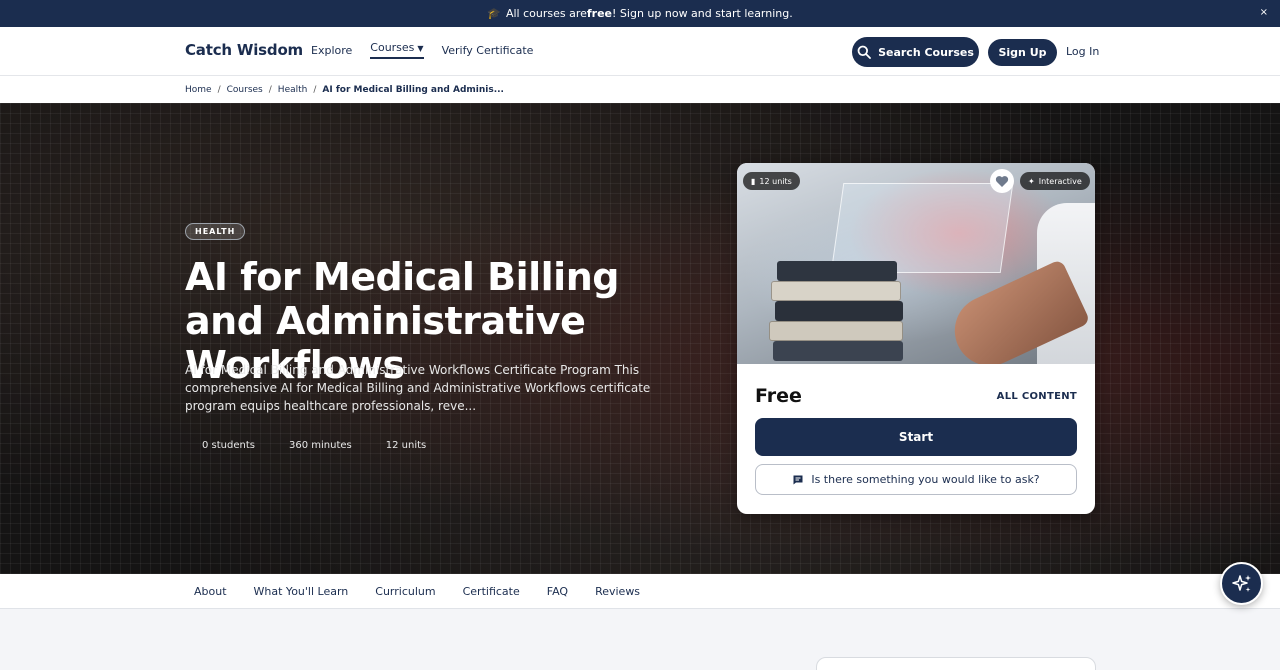  Describe the element at coordinates (293, 90) in the screenshot. I see `breadcrumb-category: Health` at that location.